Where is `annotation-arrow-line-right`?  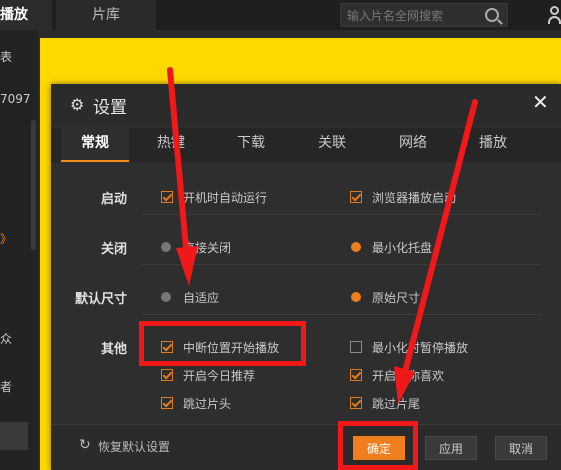 annotation-arrow-line-right is located at coordinates (440, 237).